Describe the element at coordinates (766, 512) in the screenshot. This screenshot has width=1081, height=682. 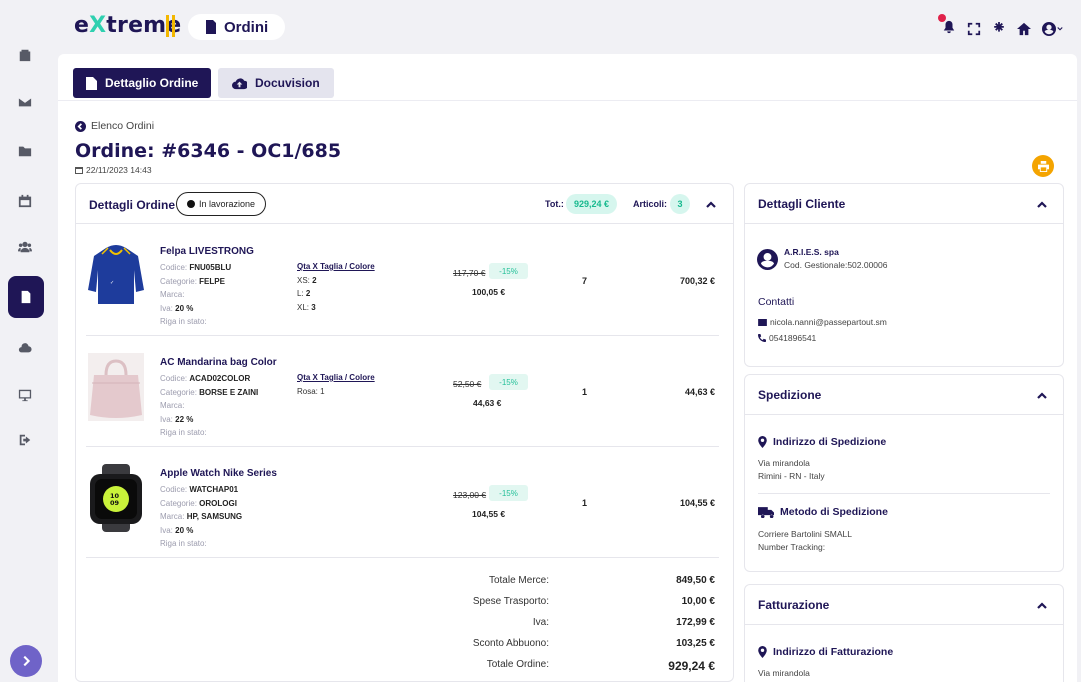
I see `truck-icon` at that location.